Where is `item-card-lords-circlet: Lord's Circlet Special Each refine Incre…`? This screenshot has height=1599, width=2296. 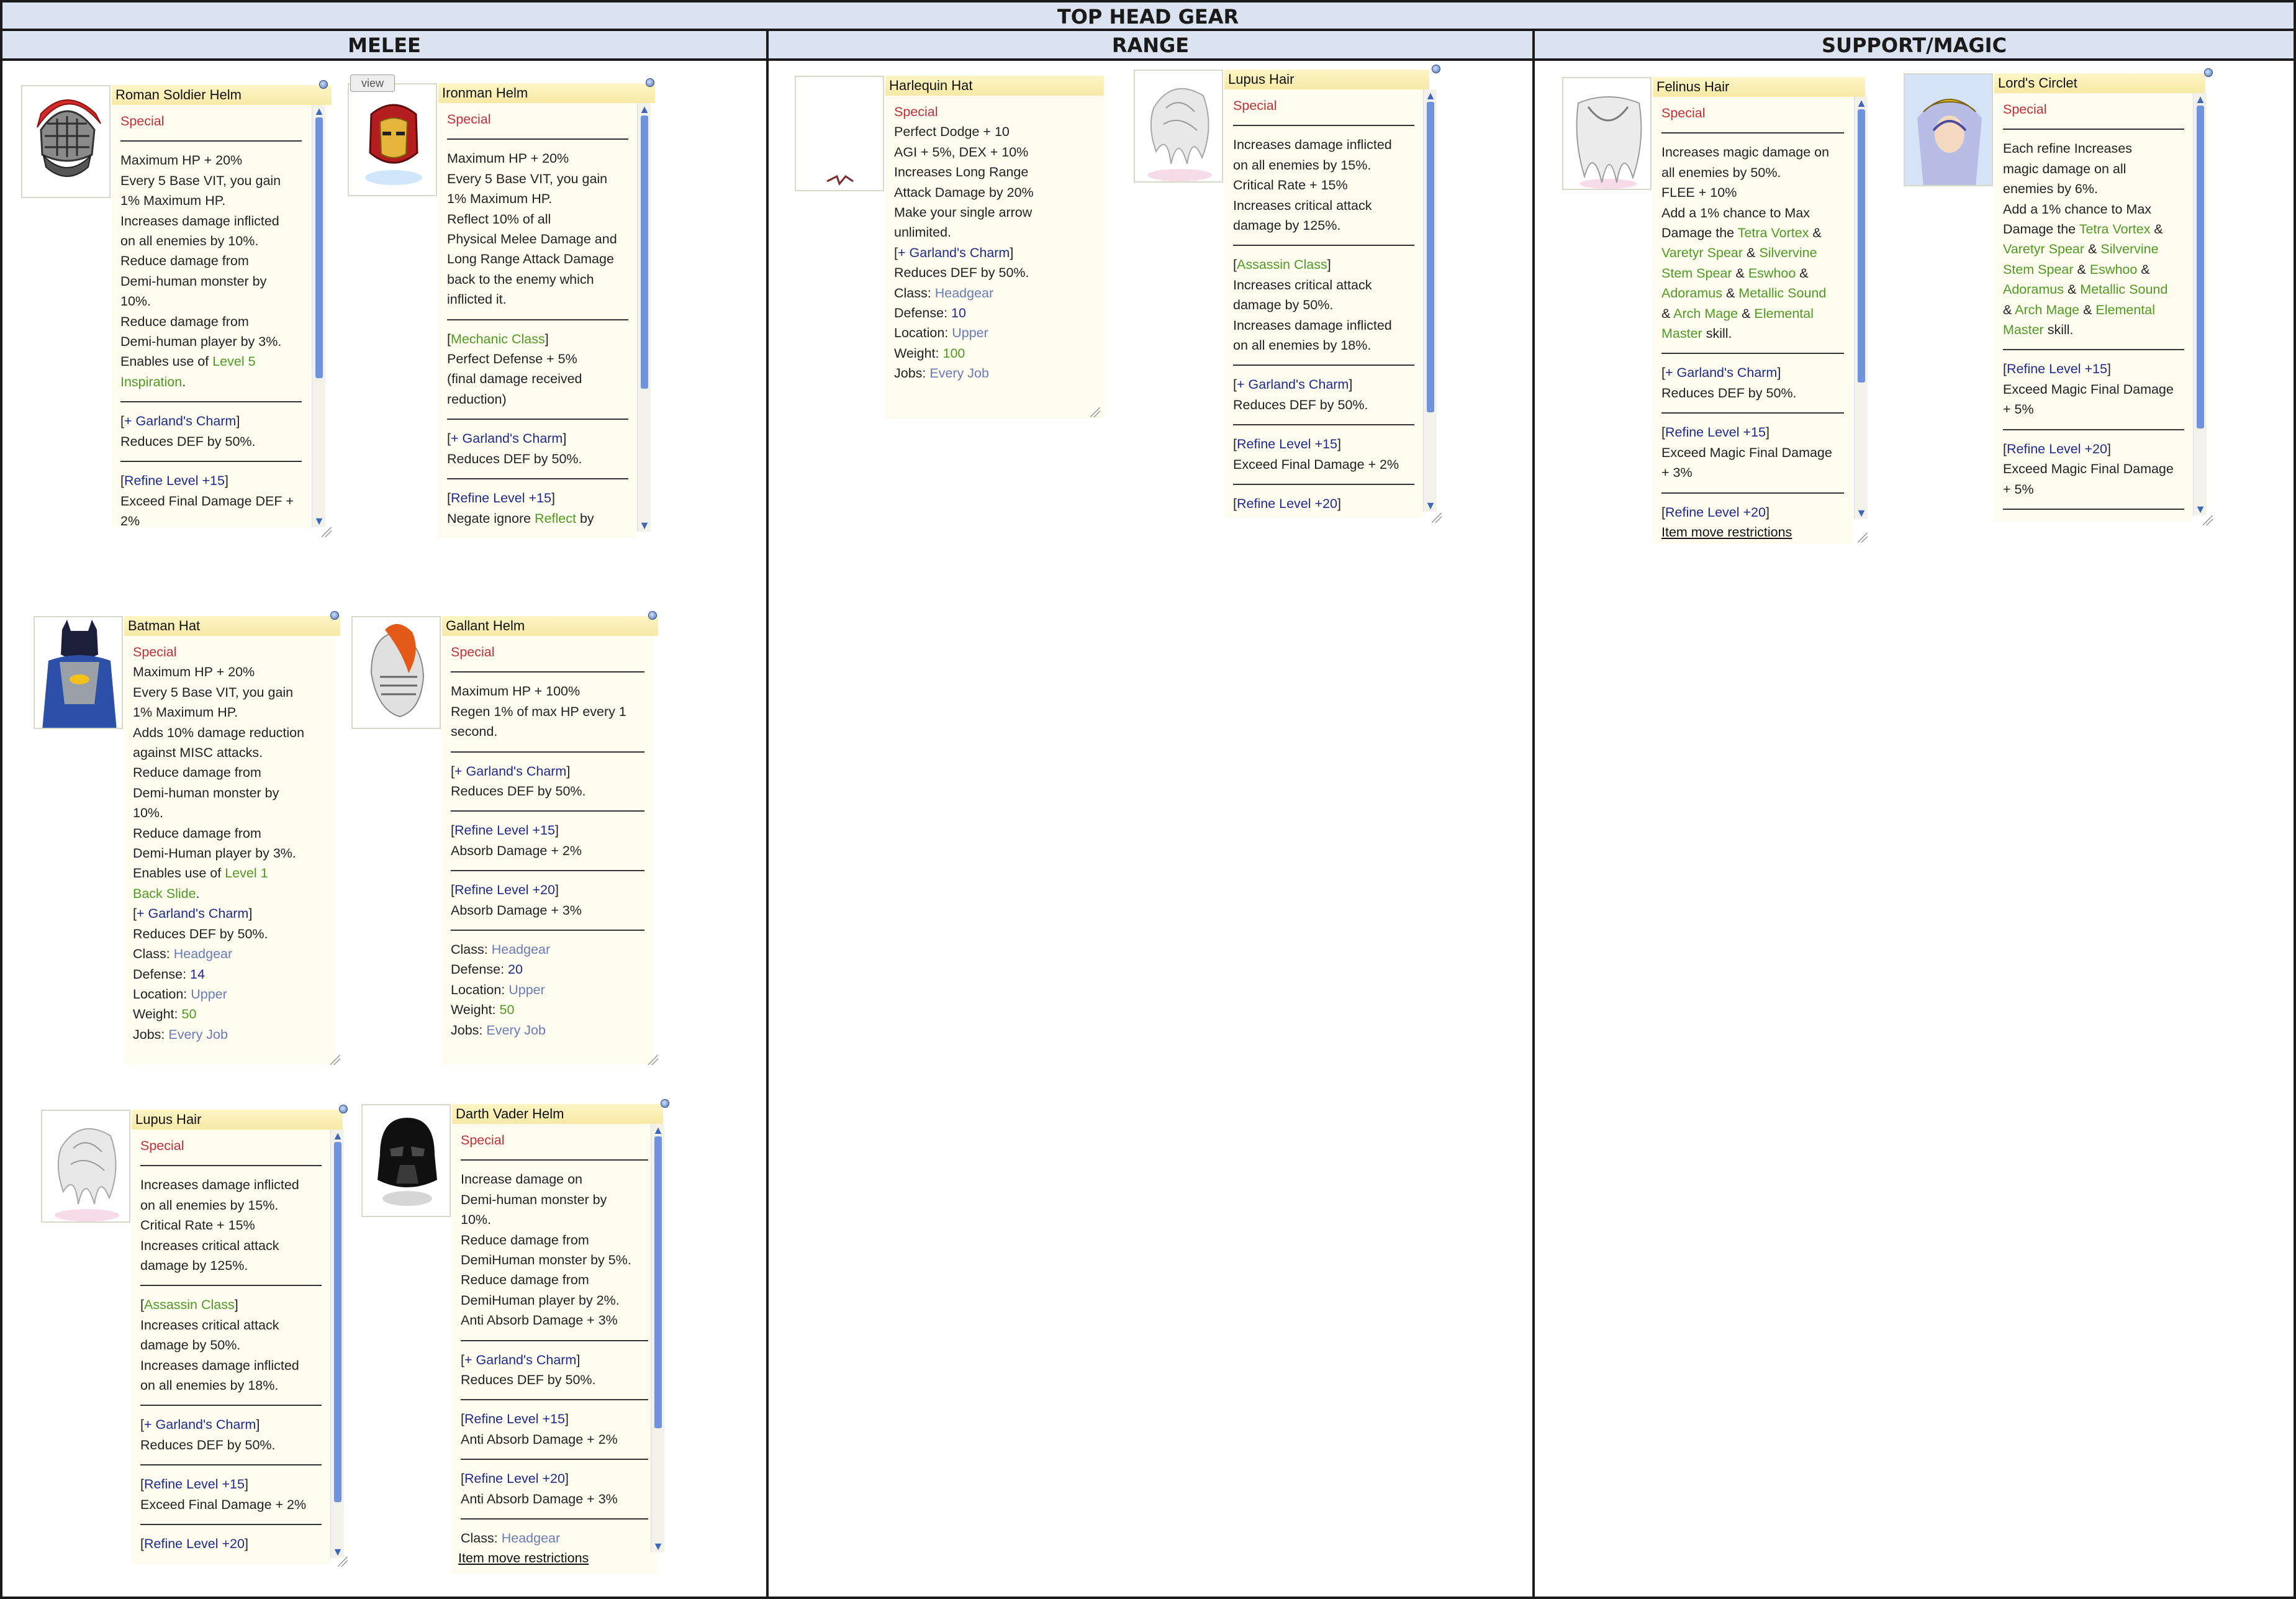
item-card-lords-circlet: Lord's Circlet Special Each refine Incre… is located at coordinates (2058, 298).